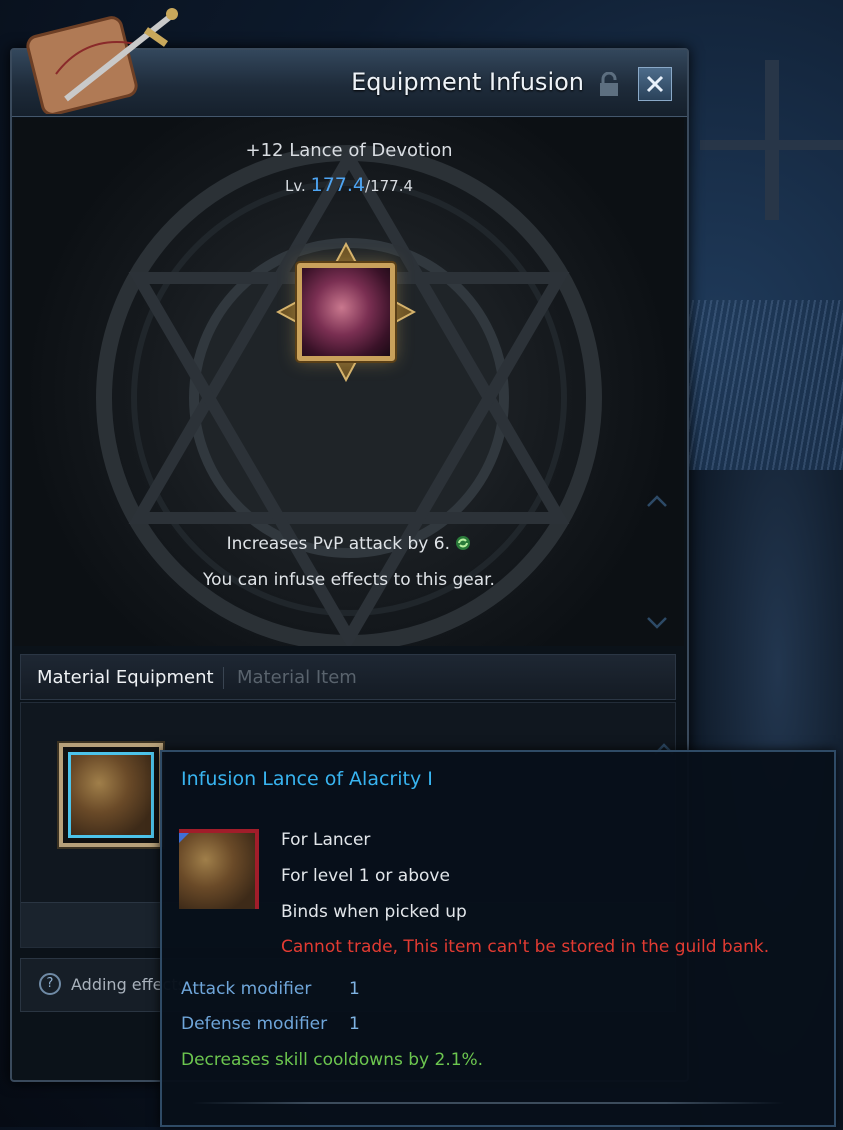  Describe the element at coordinates (365, 876) in the screenshot. I see `tooltip-level-requirement: For level 1 or above` at that location.